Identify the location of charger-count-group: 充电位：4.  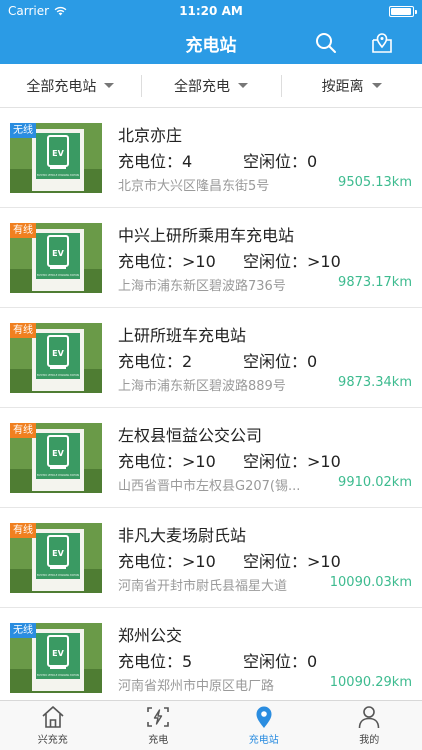
(180, 160).